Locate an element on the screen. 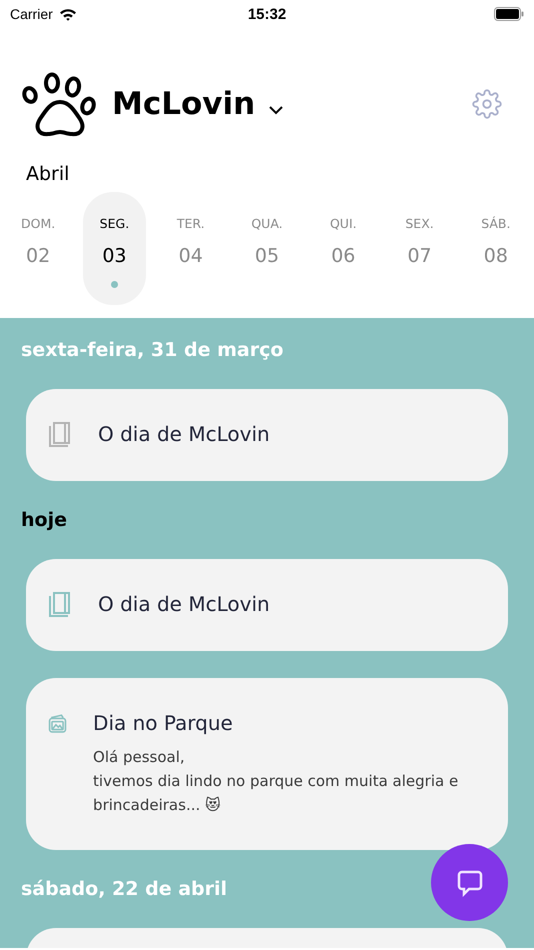 This screenshot has width=534, height=950. day-selector: SEG. 03 is located at coordinates (114, 248).